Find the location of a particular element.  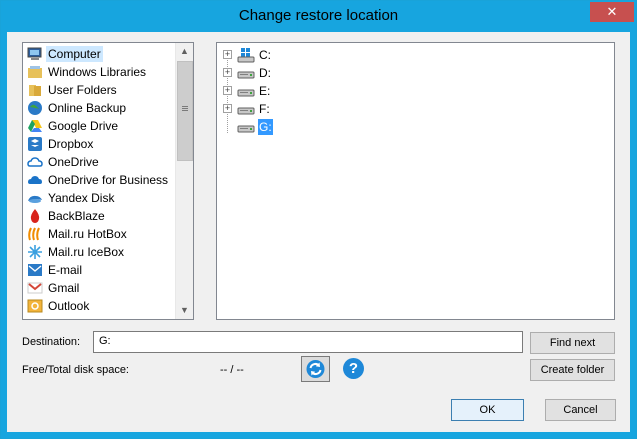

drive-label: D: is located at coordinates (265, 73).